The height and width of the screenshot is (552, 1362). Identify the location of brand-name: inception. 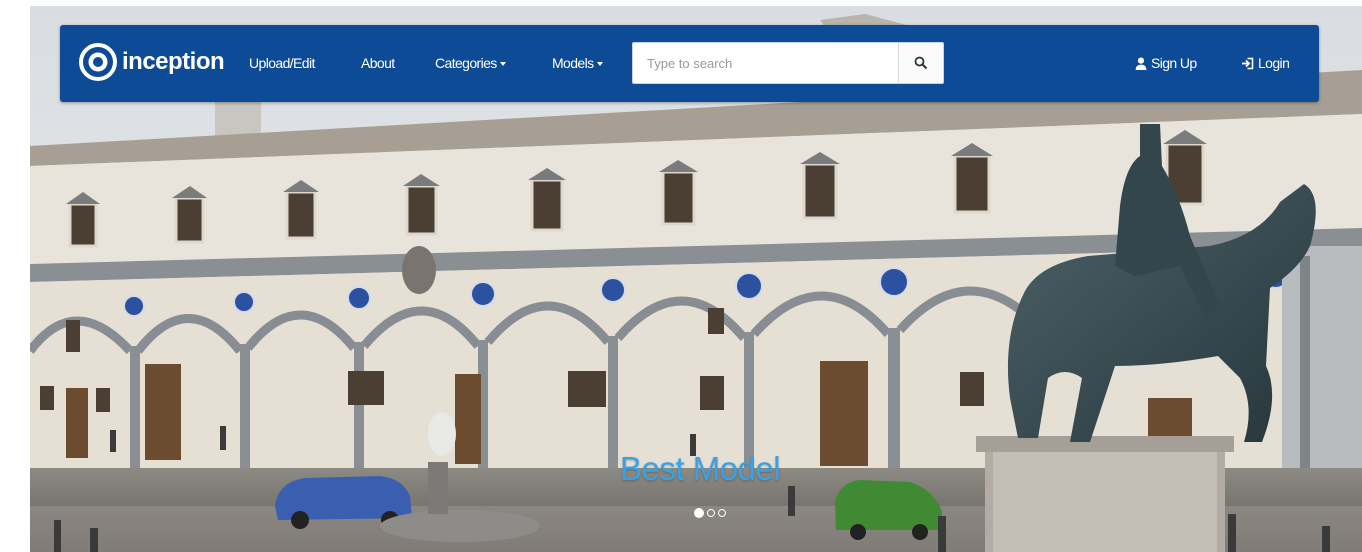
(173, 61).